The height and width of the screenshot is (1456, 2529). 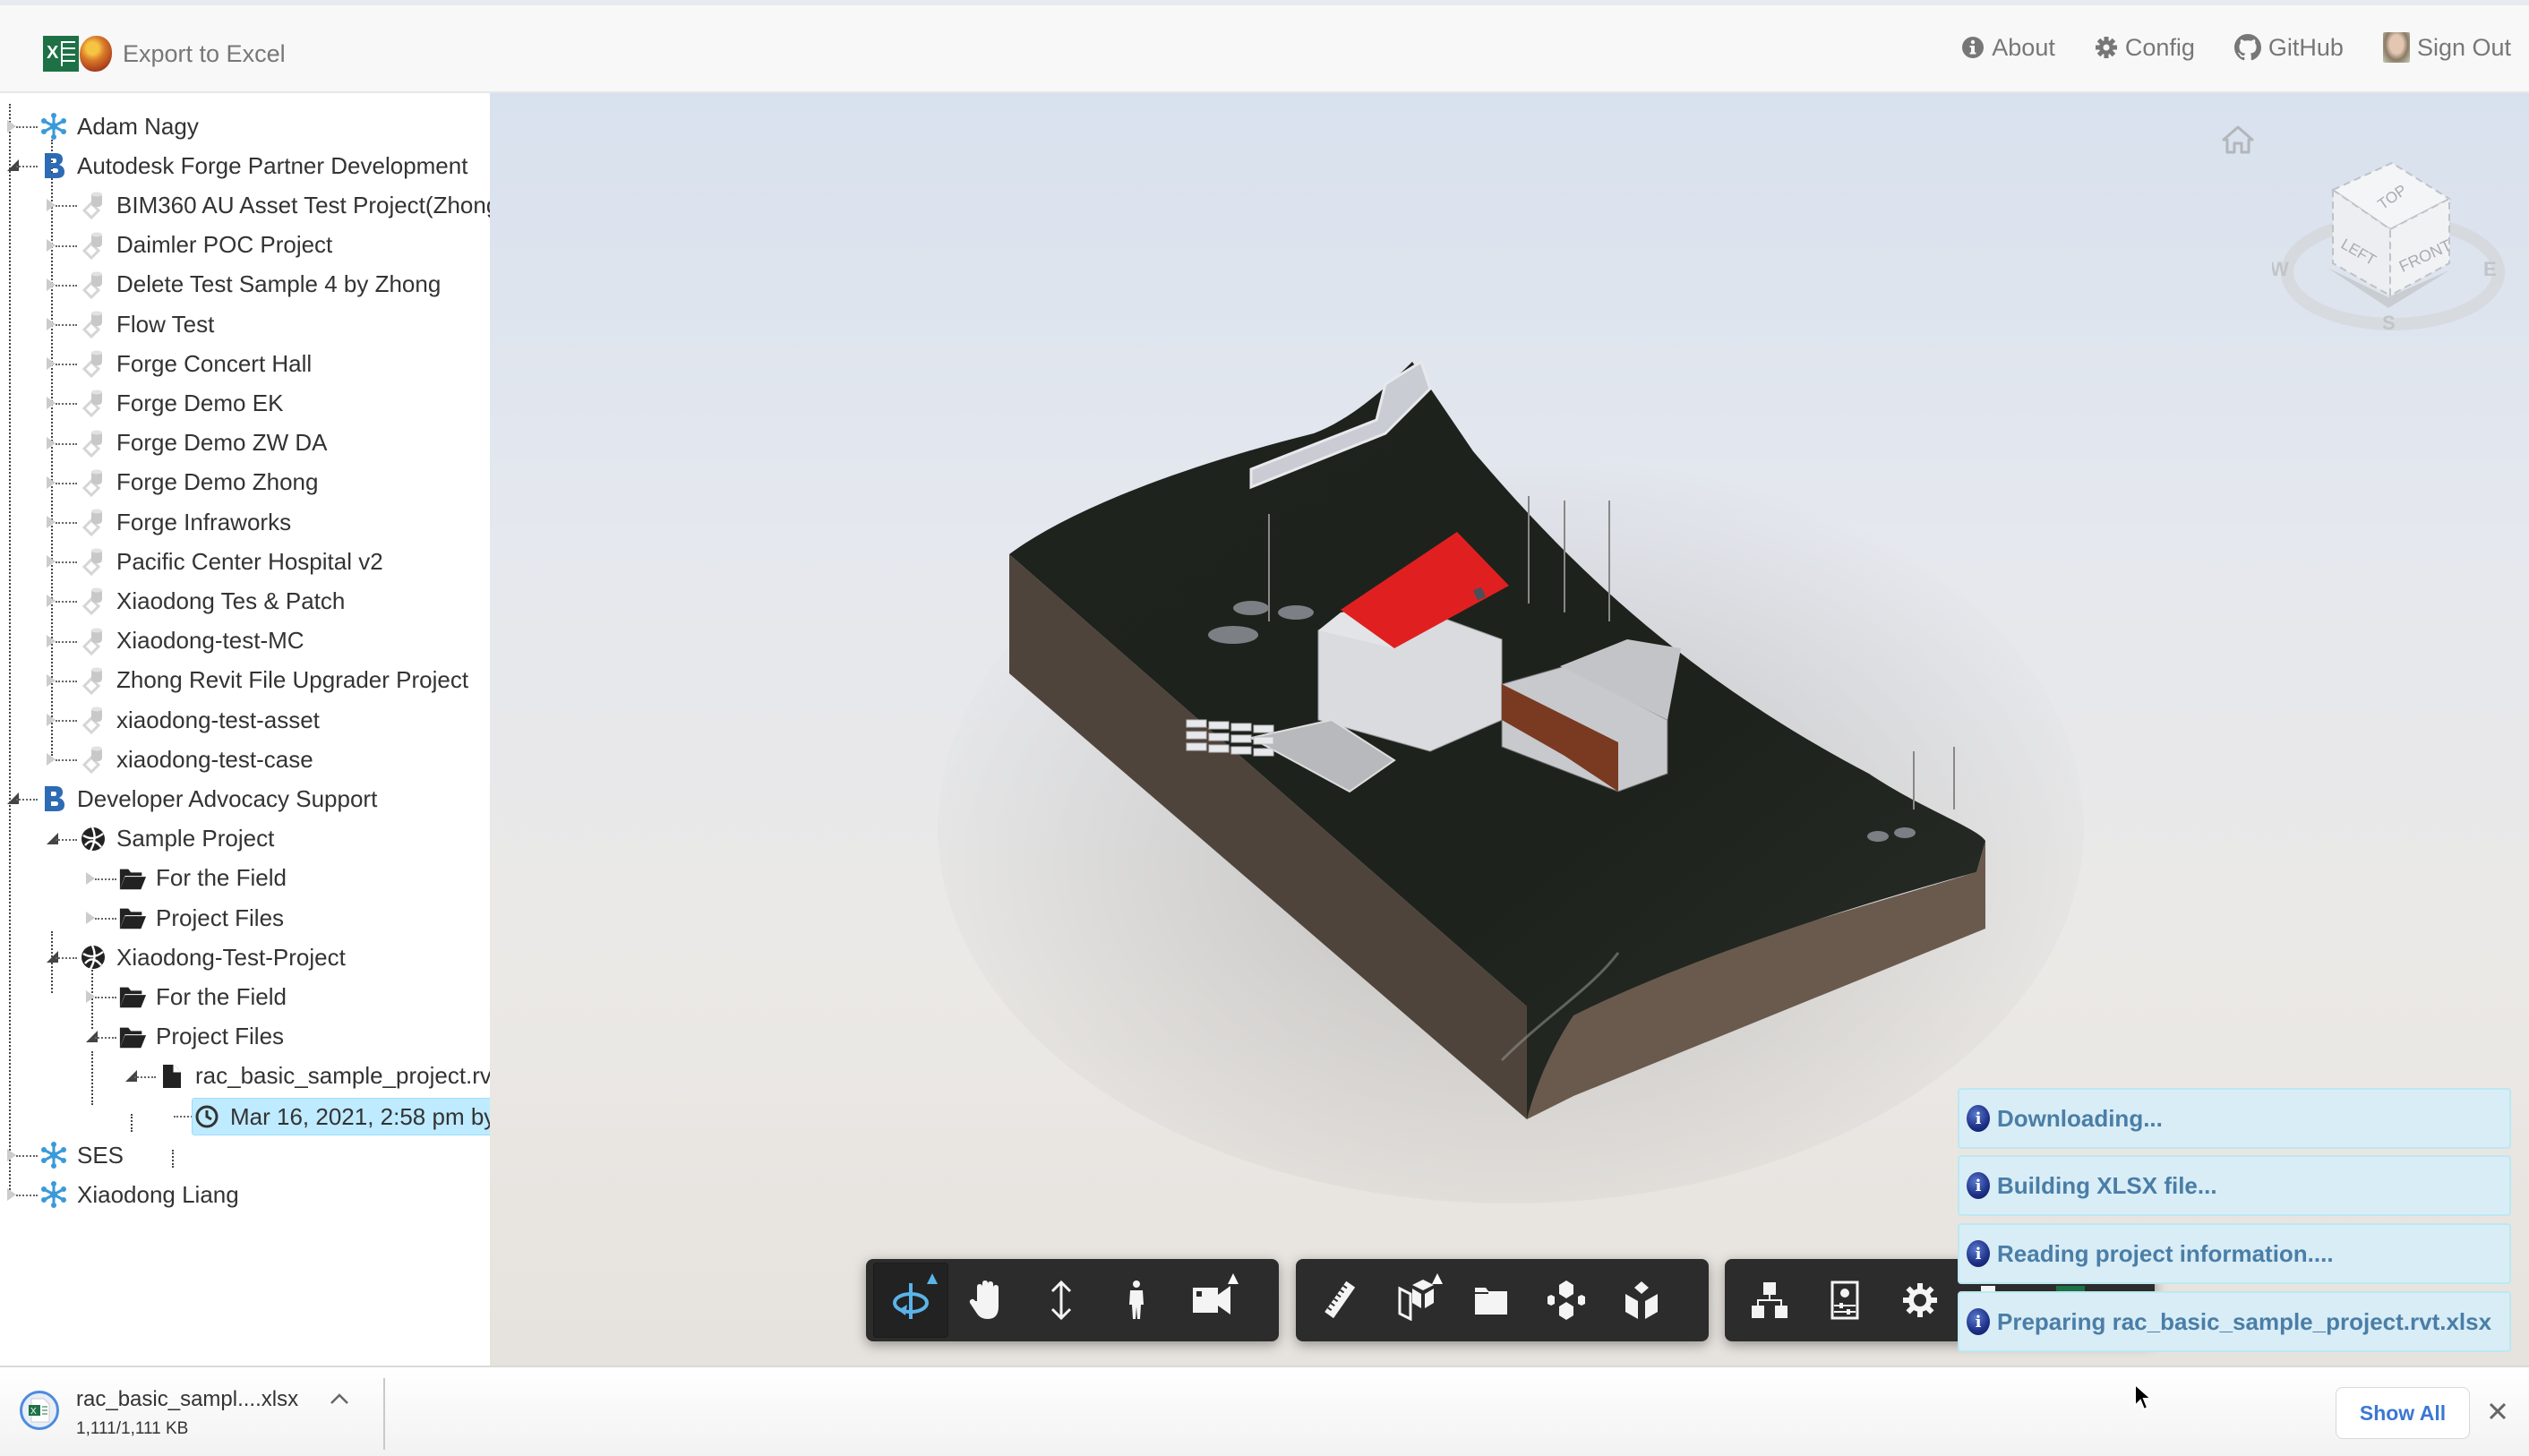 I want to click on tree-node: Flow Test, so click(x=146, y=324).